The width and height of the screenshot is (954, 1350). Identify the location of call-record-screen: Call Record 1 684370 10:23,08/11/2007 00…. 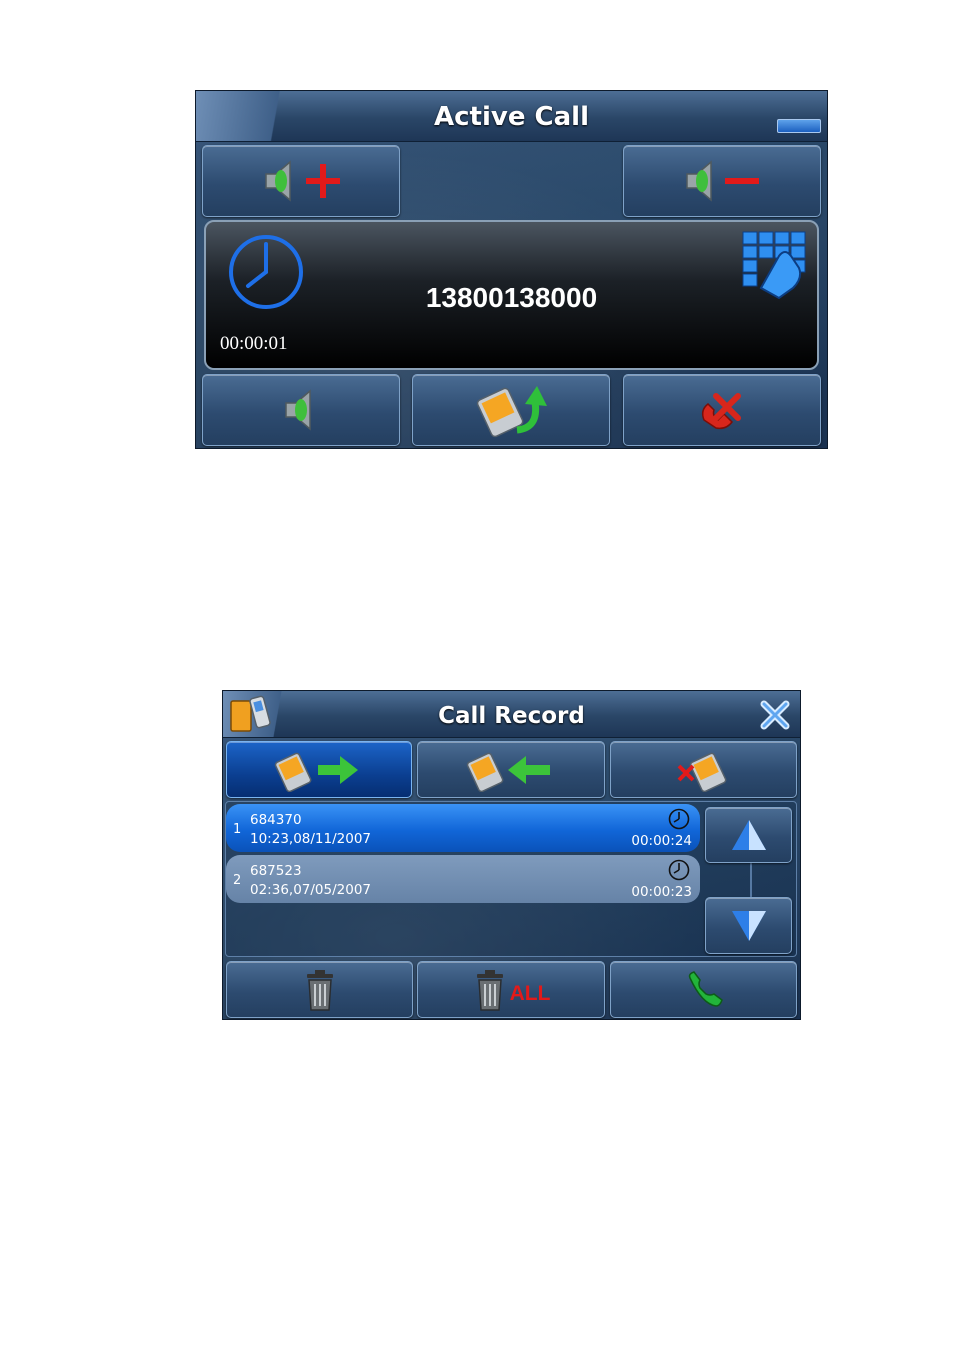
(511, 855).